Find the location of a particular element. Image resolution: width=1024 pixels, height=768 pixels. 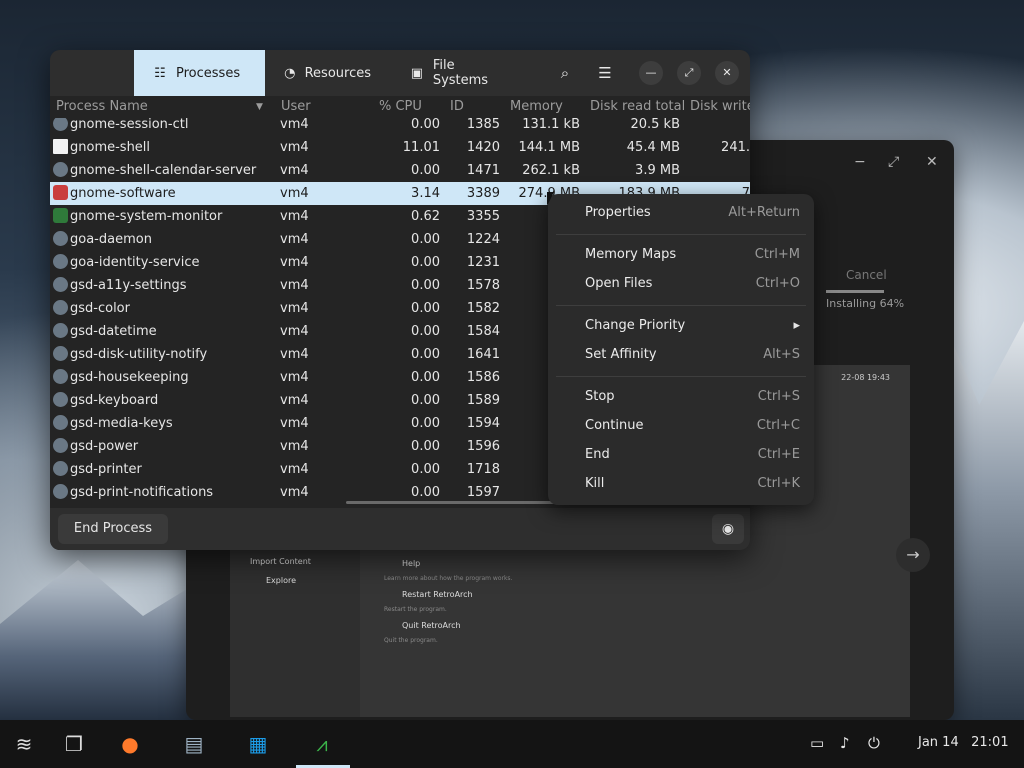

network-icon: ▭ is located at coordinates (817, 743).